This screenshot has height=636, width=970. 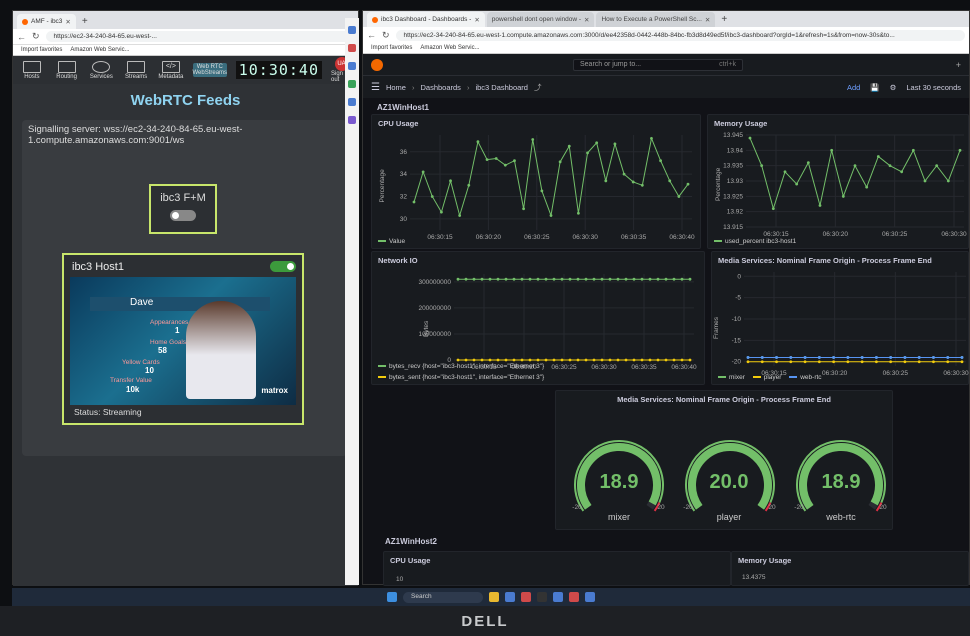 What do you see at coordinates (375, 87) in the screenshot?
I see `menu-icon: ☰` at bounding box center [375, 87].